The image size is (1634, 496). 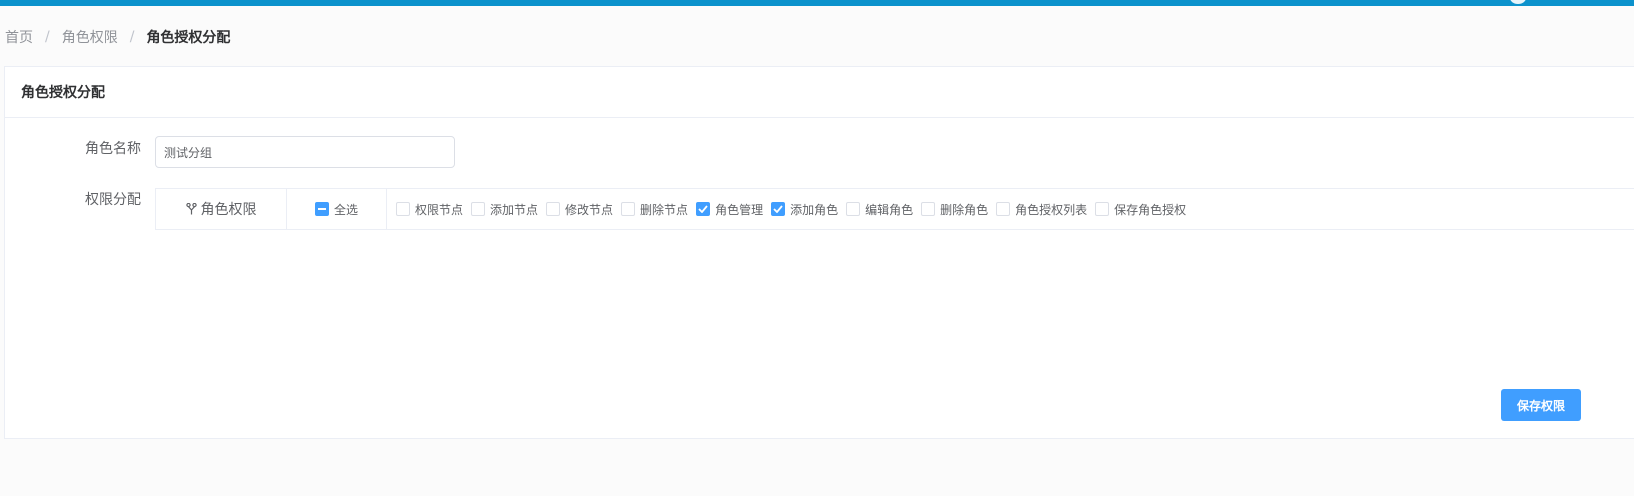 I want to click on permission-checkbox-label: 角色管理, so click(x=739, y=209).